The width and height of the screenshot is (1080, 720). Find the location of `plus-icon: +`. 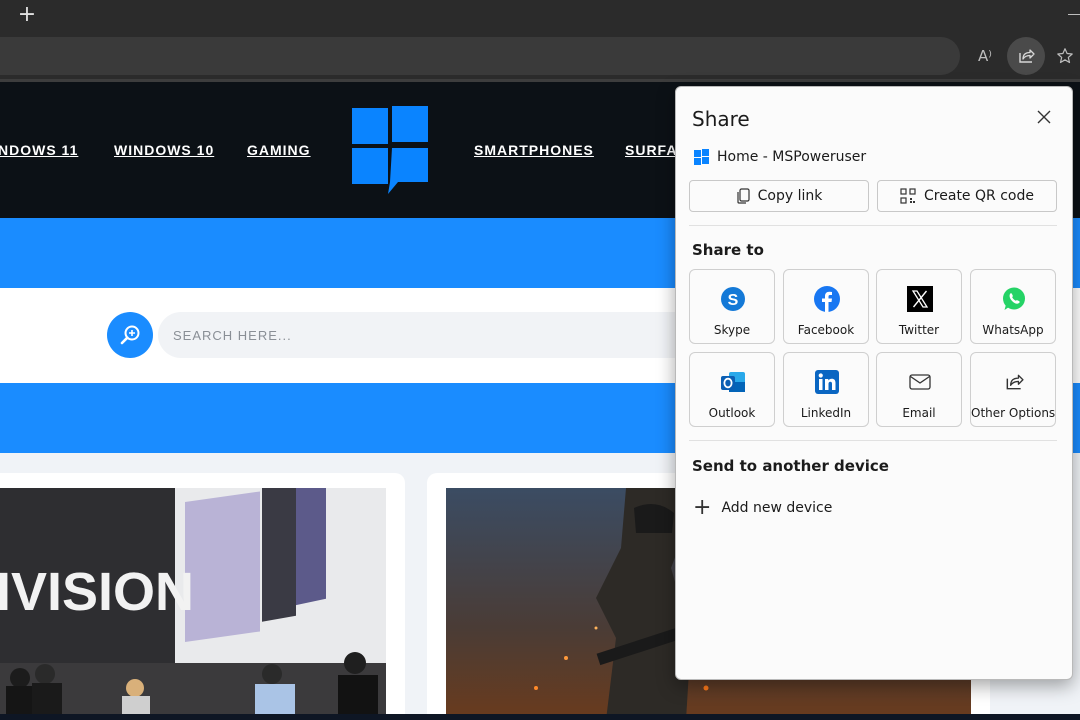

plus-icon: + is located at coordinates (702, 507).